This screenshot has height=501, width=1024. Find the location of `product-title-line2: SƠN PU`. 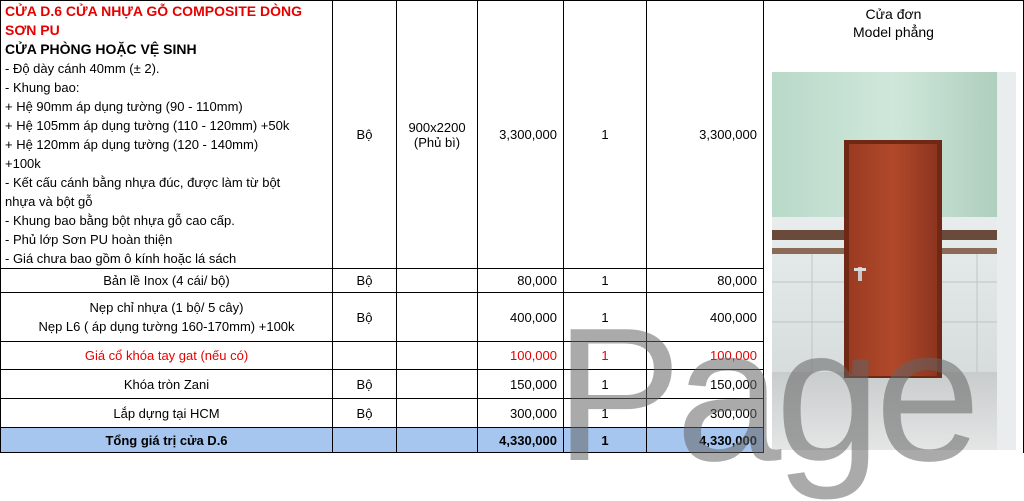

product-title-line2: SƠN PU is located at coordinates (32, 30).